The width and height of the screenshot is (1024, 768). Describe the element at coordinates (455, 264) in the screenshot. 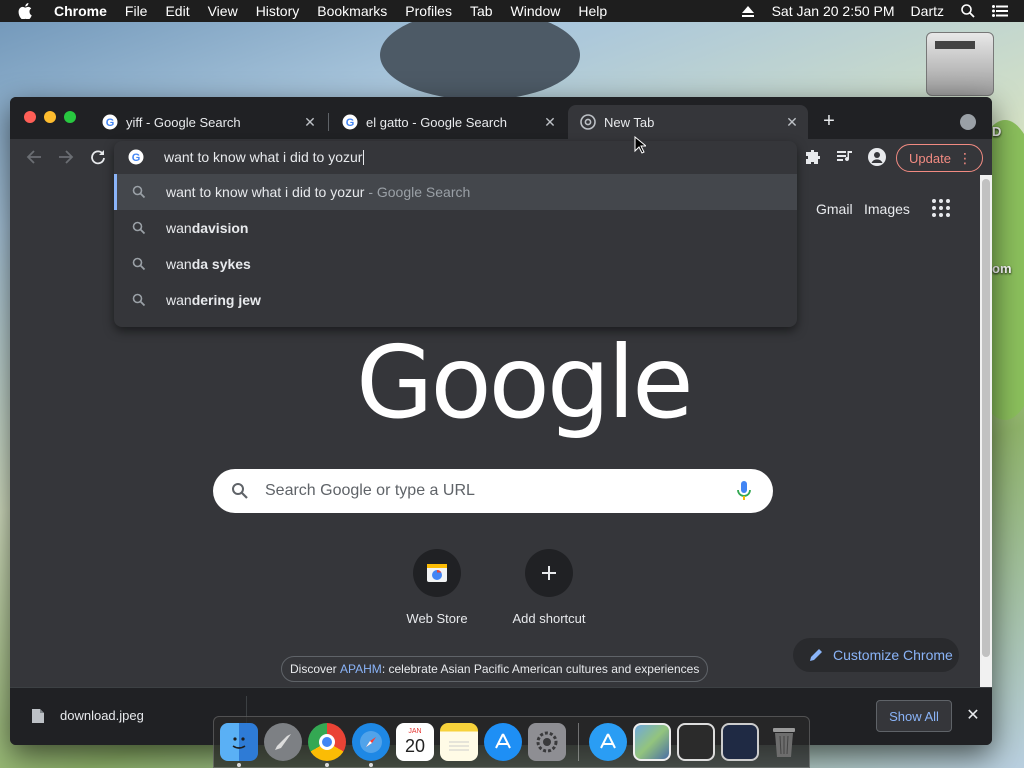

I see `suggestion-item: wan da sykes` at that location.